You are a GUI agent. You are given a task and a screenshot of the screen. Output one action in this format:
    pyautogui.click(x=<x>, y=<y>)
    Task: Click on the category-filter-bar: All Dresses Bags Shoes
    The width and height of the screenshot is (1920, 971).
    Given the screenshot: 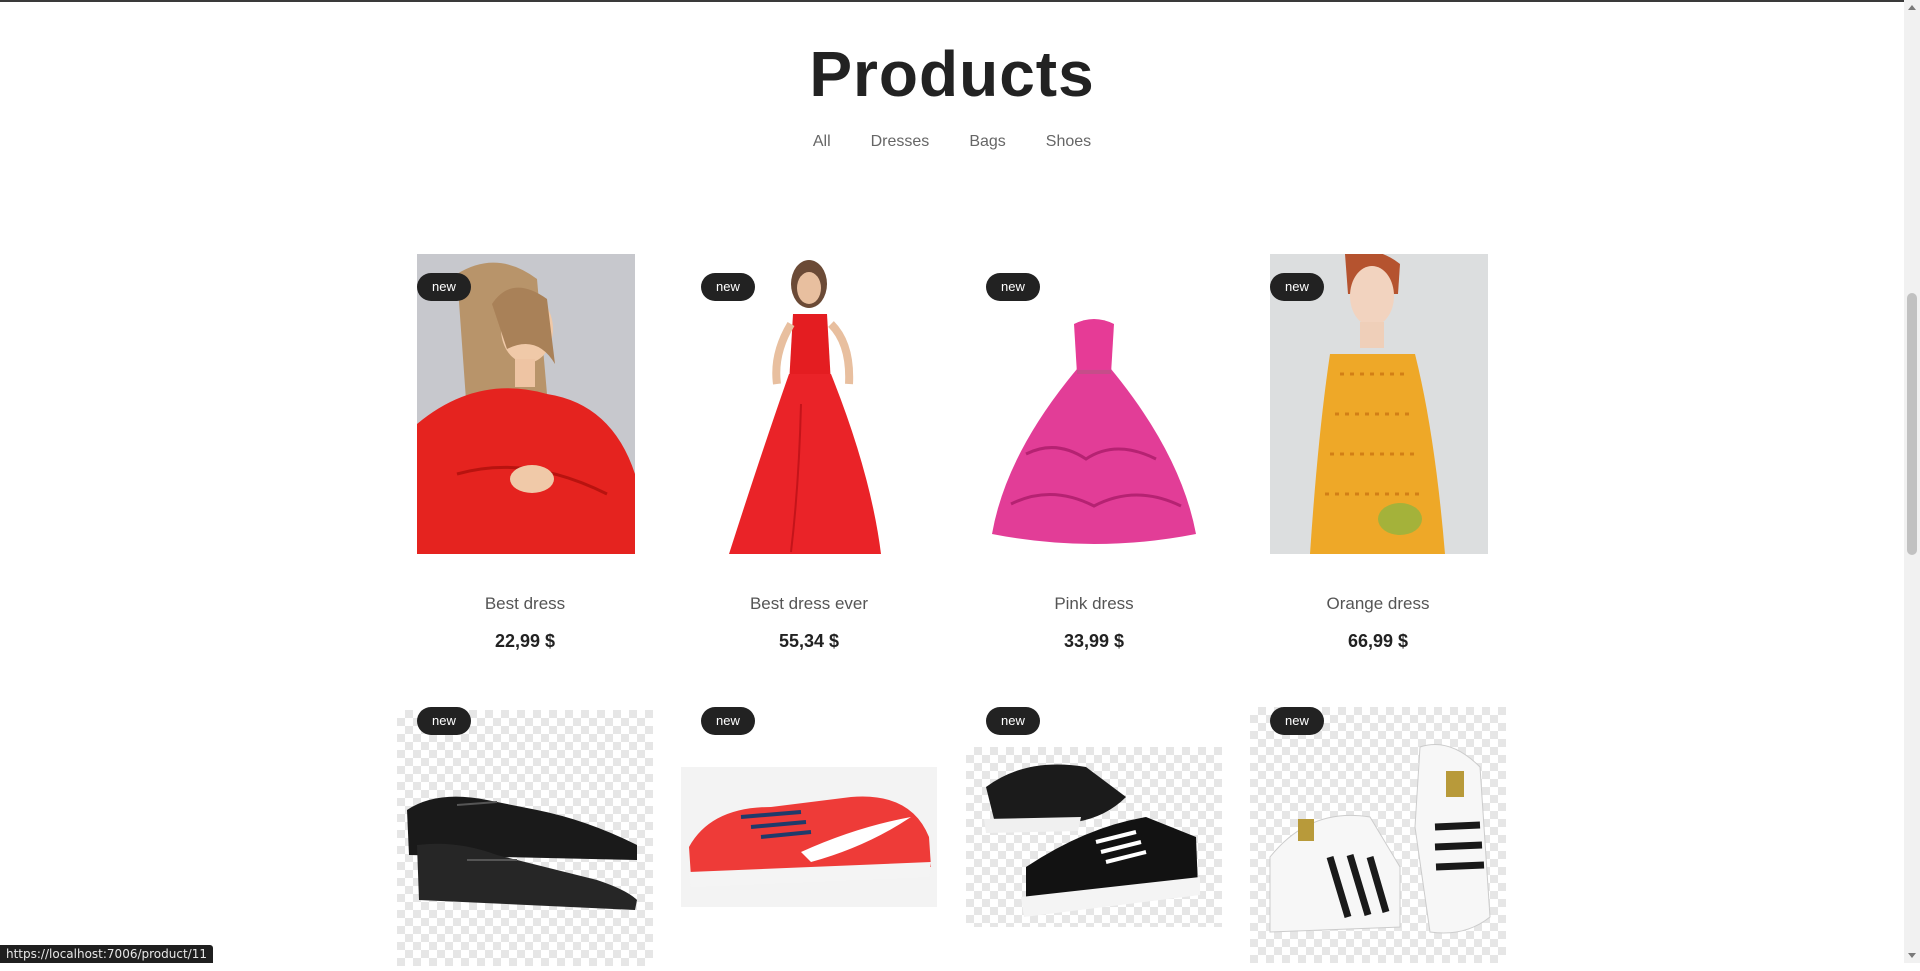 What is the action you would take?
    pyautogui.click(x=952, y=142)
    